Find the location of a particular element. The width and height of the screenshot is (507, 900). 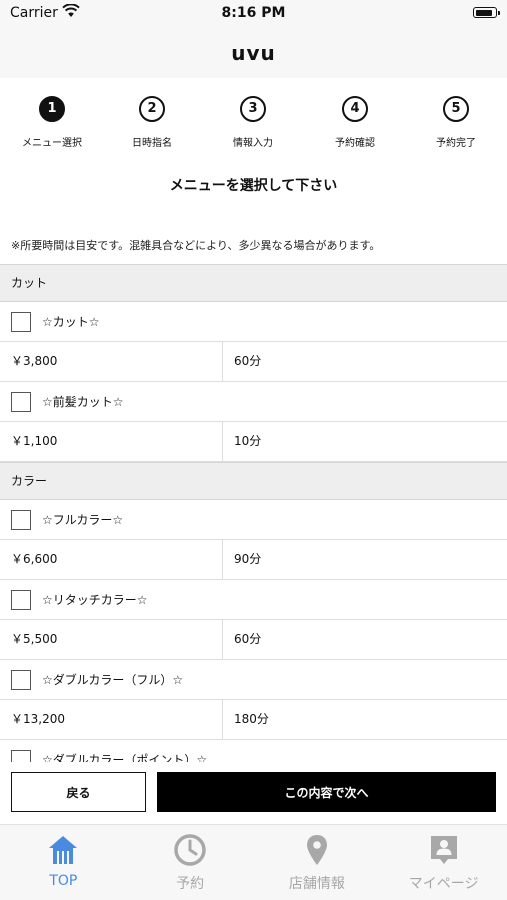

battery-icon is located at coordinates (486, 12).